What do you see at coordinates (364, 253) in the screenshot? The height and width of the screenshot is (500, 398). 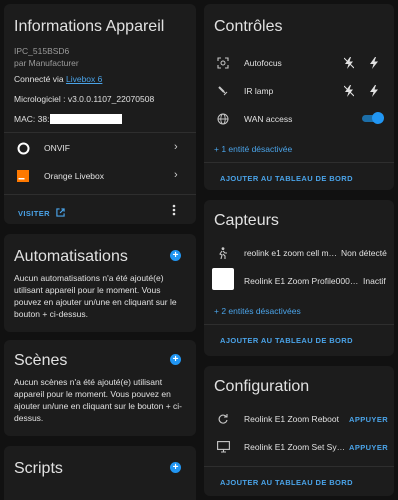 I see `sensor-value: Non détecté` at bounding box center [364, 253].